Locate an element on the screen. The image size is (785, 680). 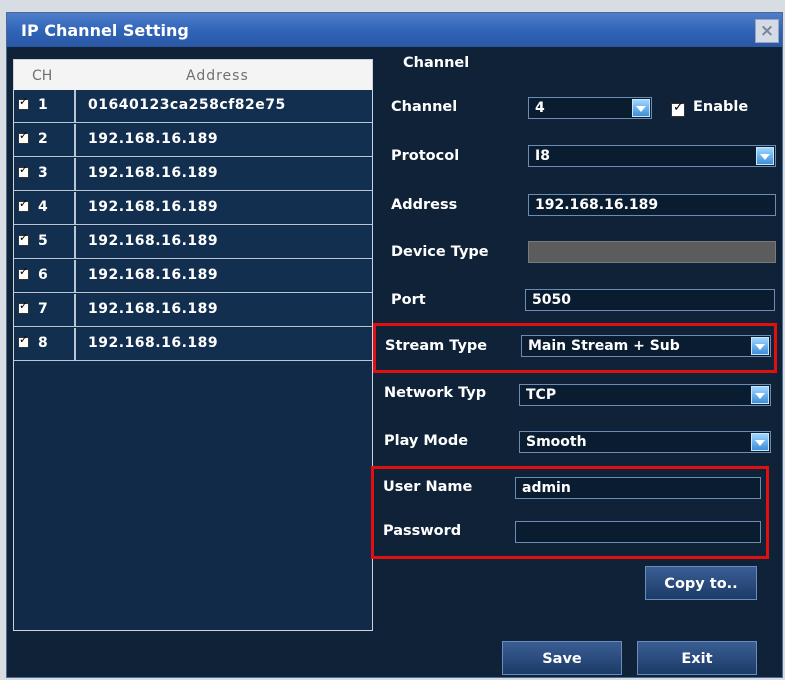
title-bar: IP Channel Setting × is located at coordinates (394, 30).